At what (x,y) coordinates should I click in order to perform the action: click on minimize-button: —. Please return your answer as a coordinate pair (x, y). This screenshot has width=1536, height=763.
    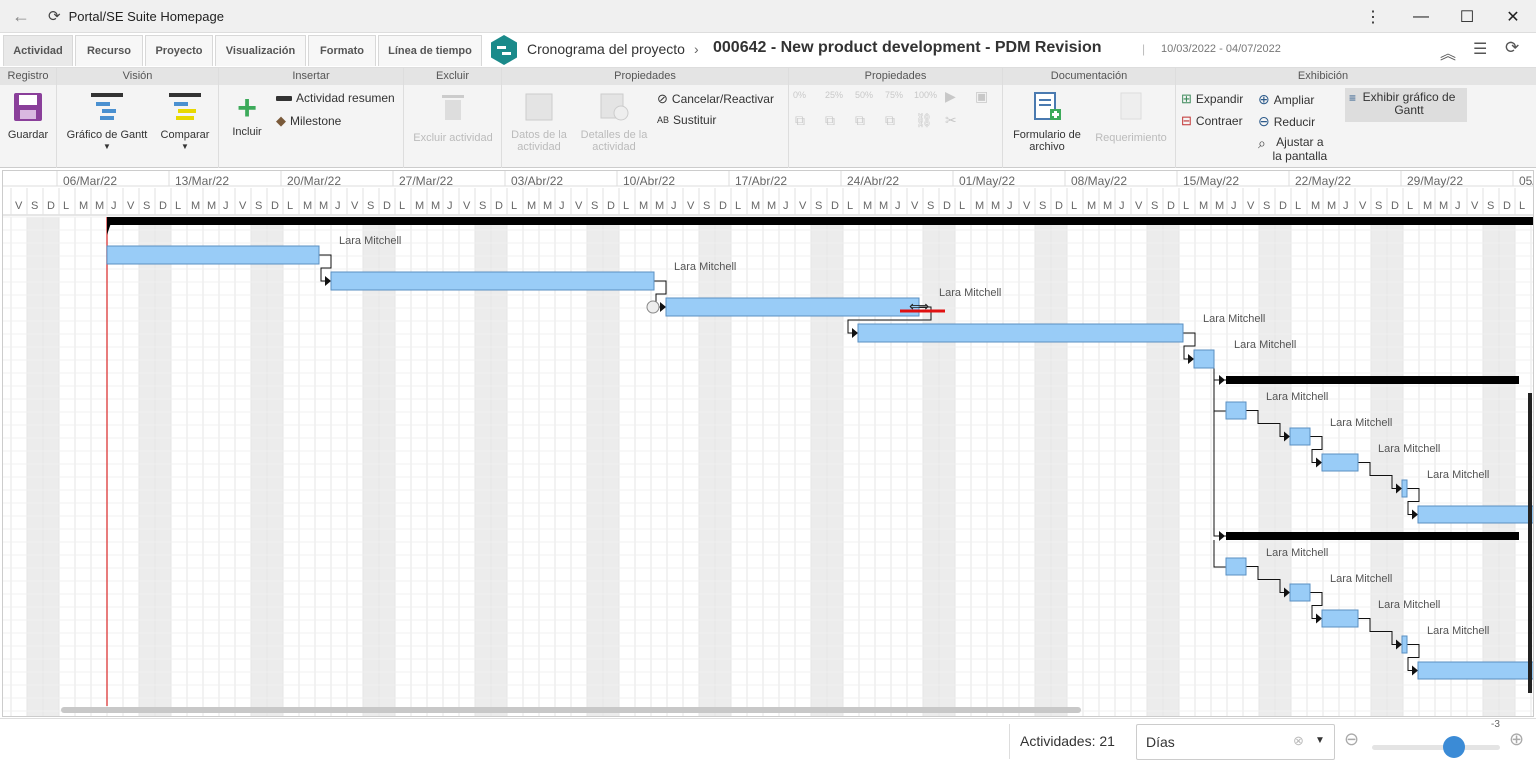
    Looking at the image, I should click on (1421, 16).